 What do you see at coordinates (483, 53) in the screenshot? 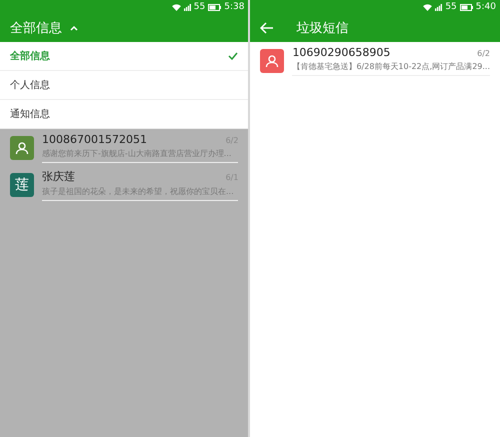
I see `message-date: 6/2` at bounding box center [483, 53].